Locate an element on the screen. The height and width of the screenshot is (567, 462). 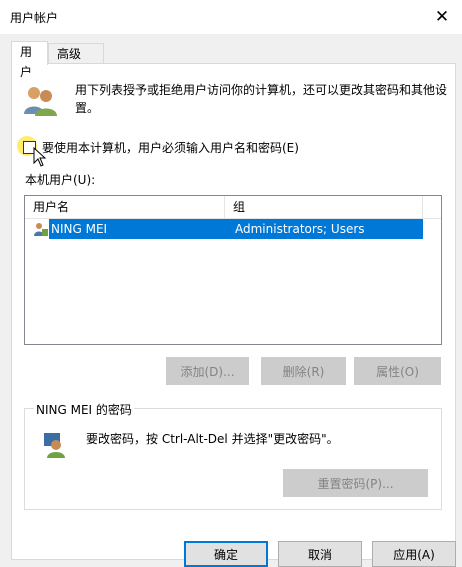
remove-button: 删除(R) is located at coordinates (303, 371).